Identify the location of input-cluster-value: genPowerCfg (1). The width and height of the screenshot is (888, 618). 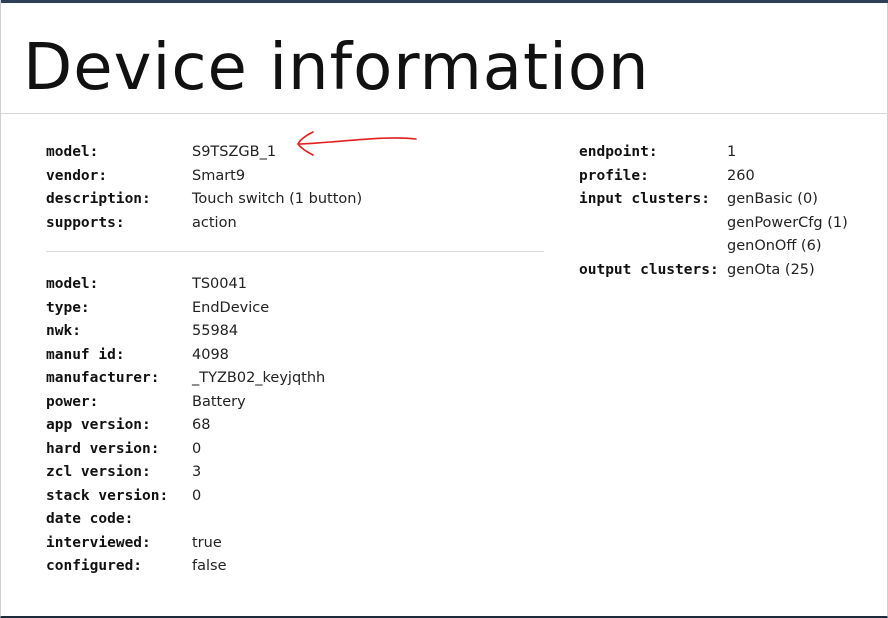
(787, 222).